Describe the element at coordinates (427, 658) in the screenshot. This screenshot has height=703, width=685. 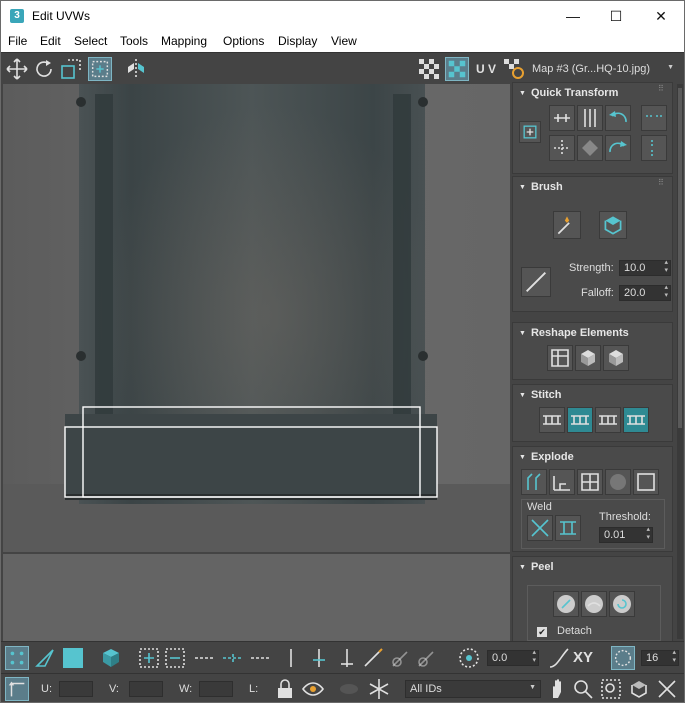
I see `paint-shrink-icon` at that location.